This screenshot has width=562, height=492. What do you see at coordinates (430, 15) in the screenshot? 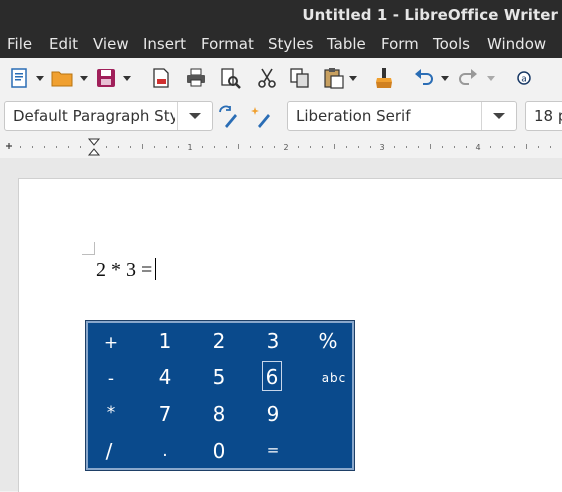
I see `window-title: Untitled 1 - LibreOffice Writer` at bounding box center [430, 15].